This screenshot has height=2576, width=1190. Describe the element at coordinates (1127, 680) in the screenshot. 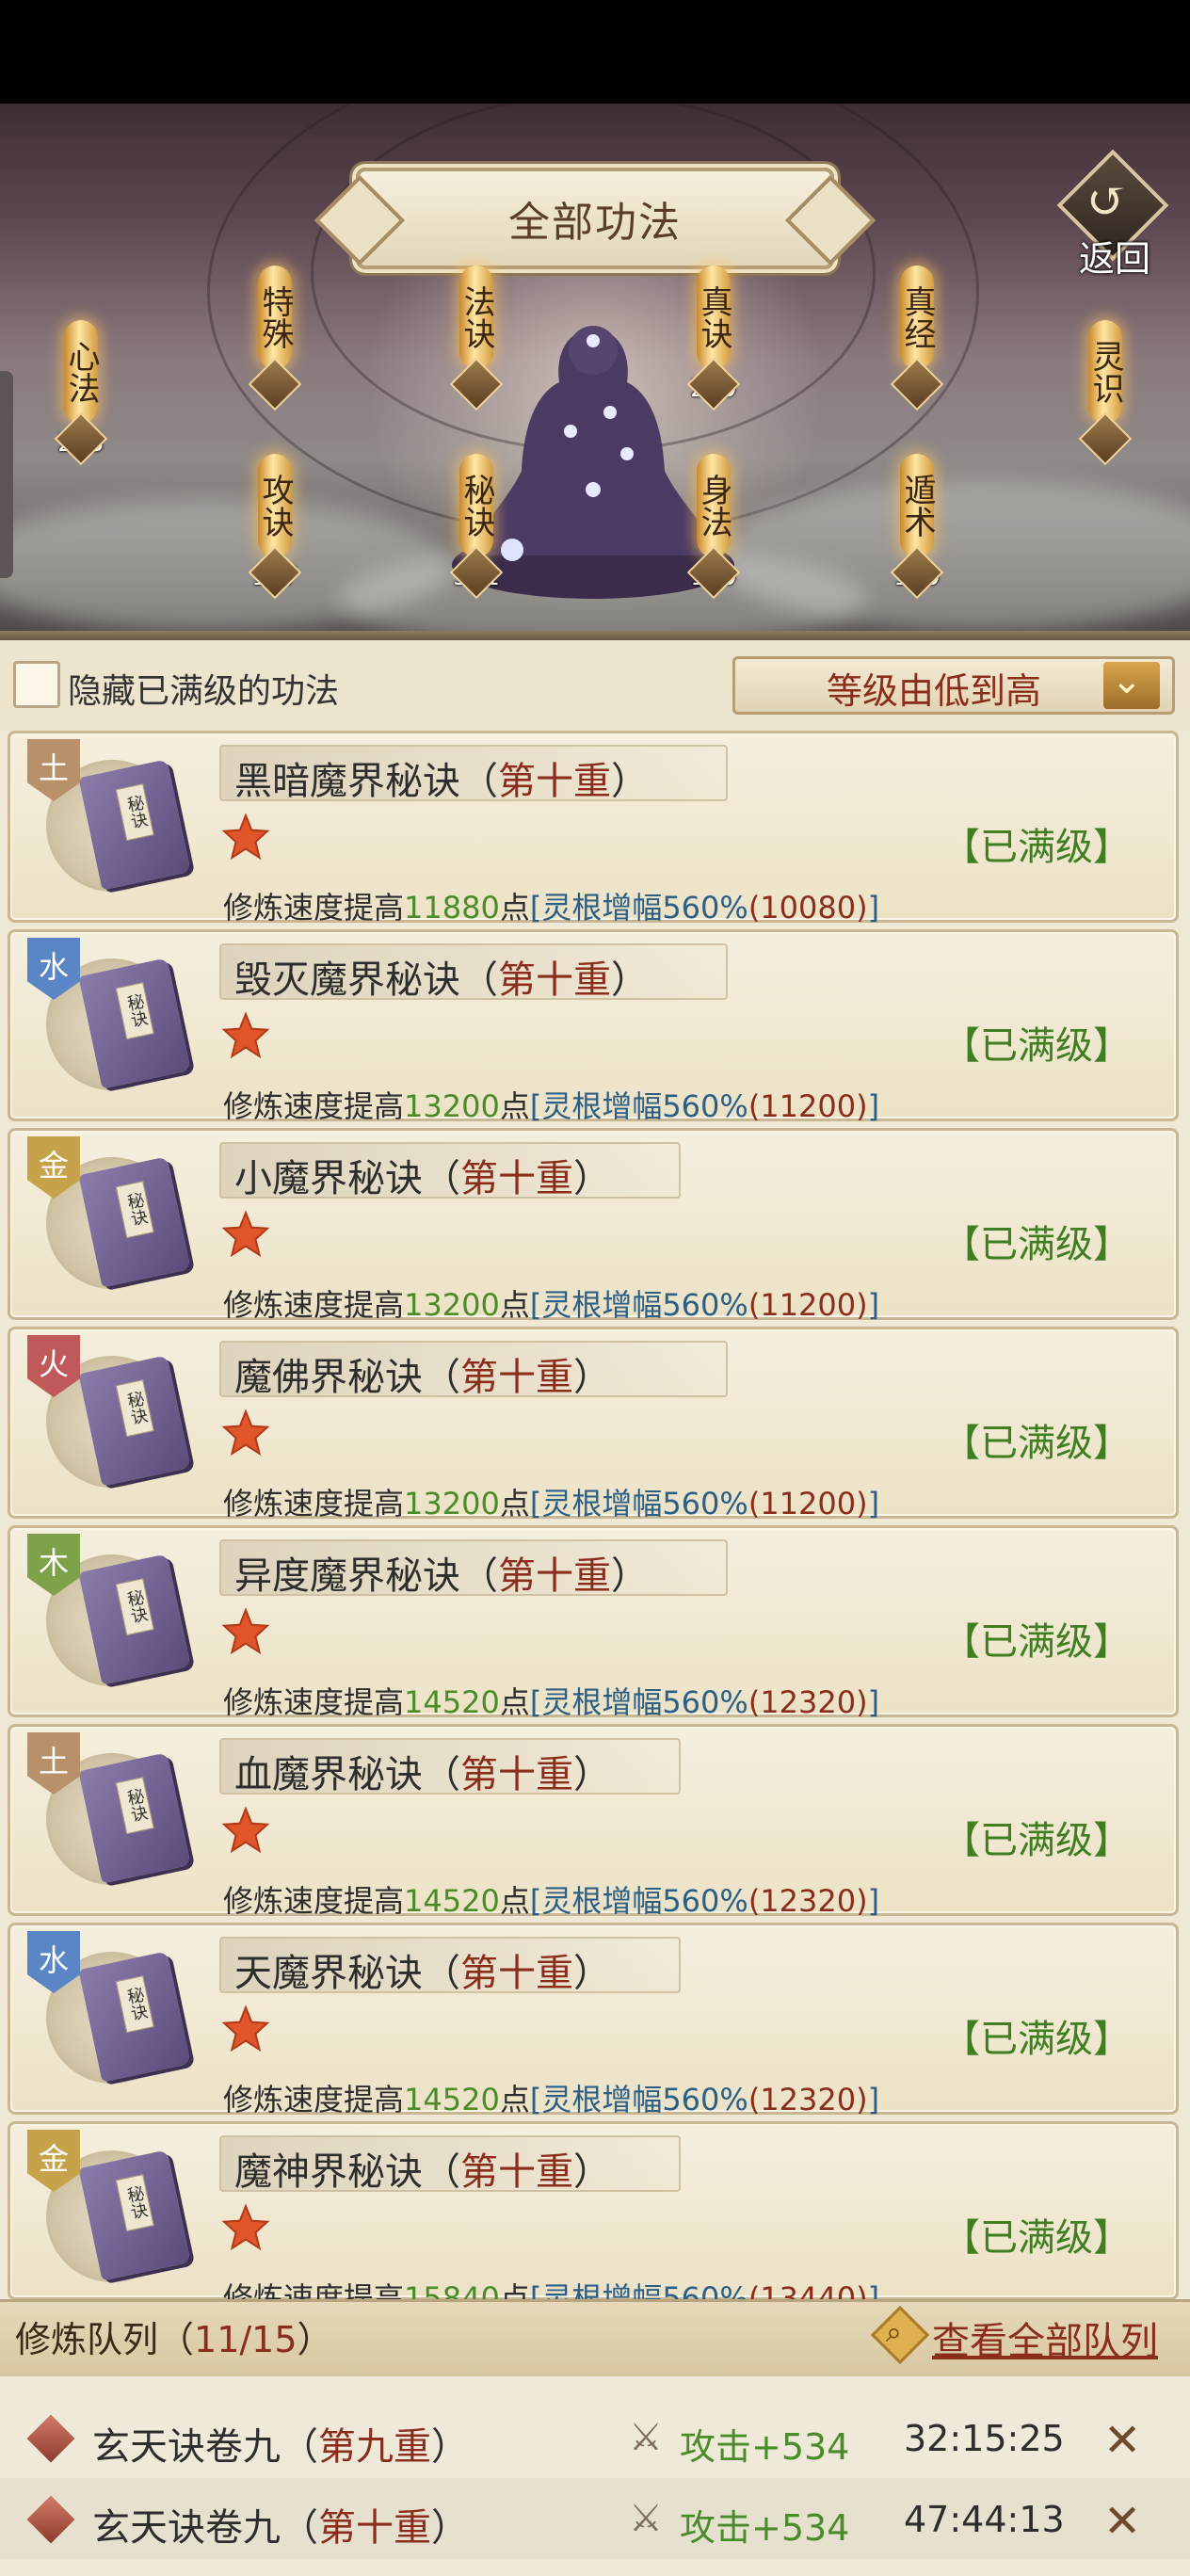

I see `chevron-down-icon: ⌄` at that location.